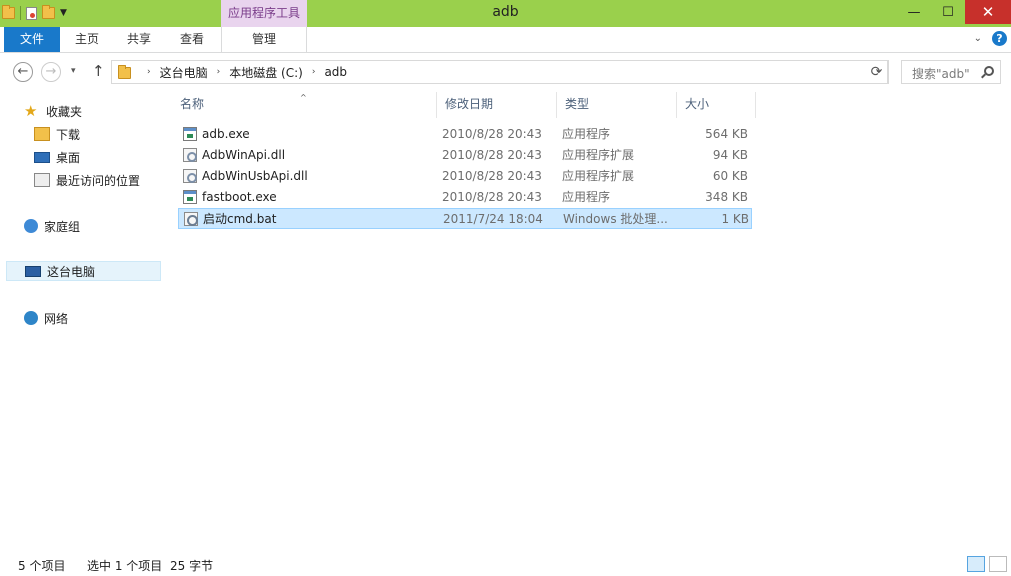 Image resolution: width=1011 pixels, height=576 pixels. What do you see at coordinates (987, 564) in the screenshot?
I see `view-switcher` at bounding box center [987, 564].